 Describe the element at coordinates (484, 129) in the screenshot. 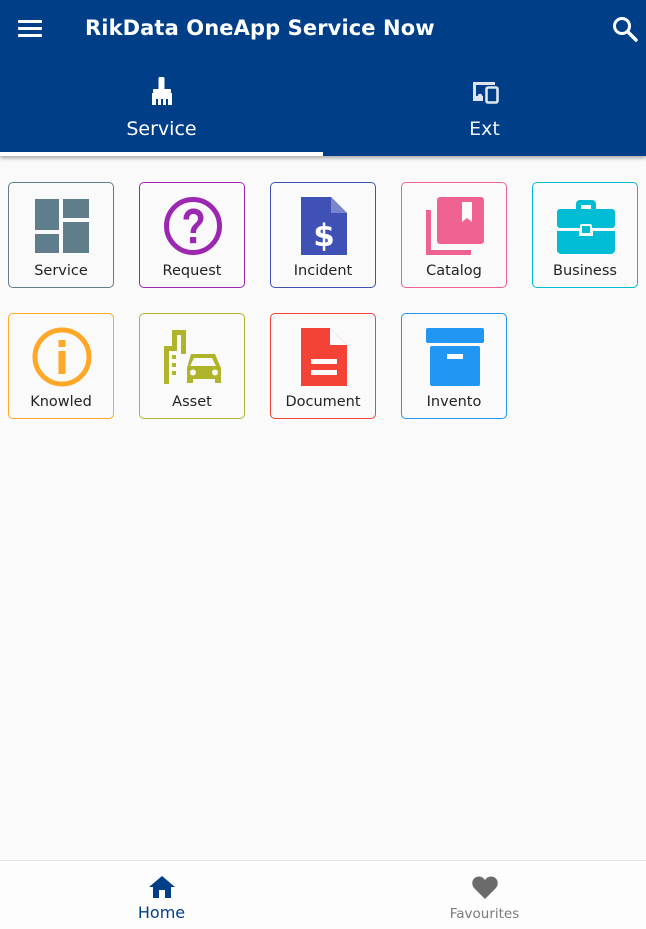

I see `tab-ext-label: Ext` at that location.